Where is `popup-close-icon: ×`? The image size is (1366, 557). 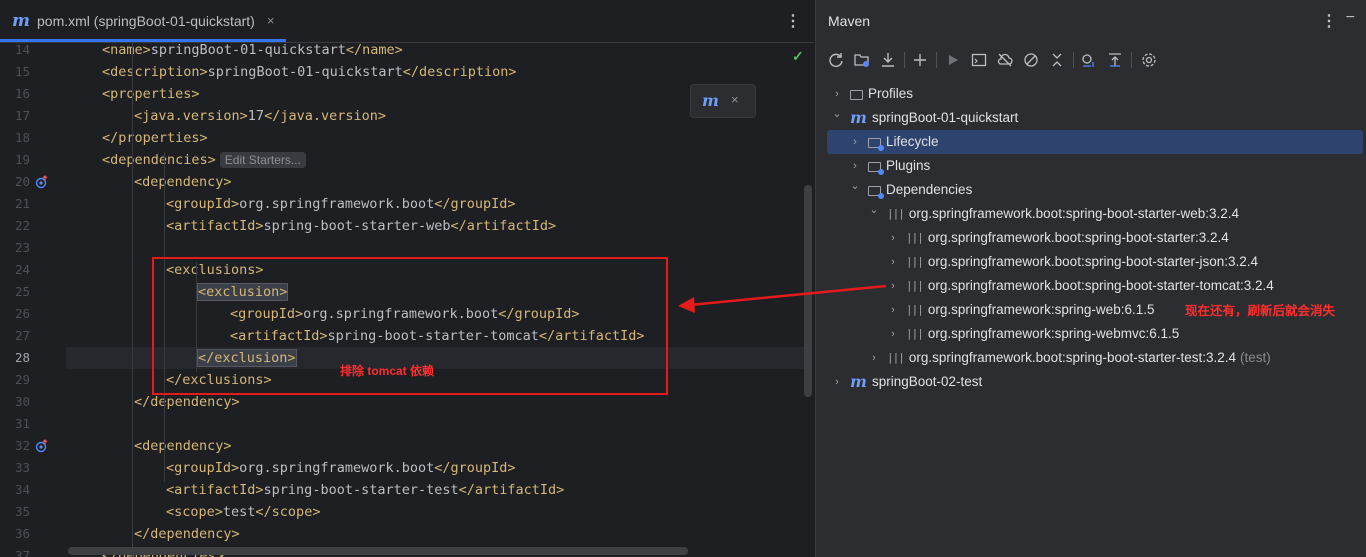 popup-close-icon: × is located at coordinates (735, 99).